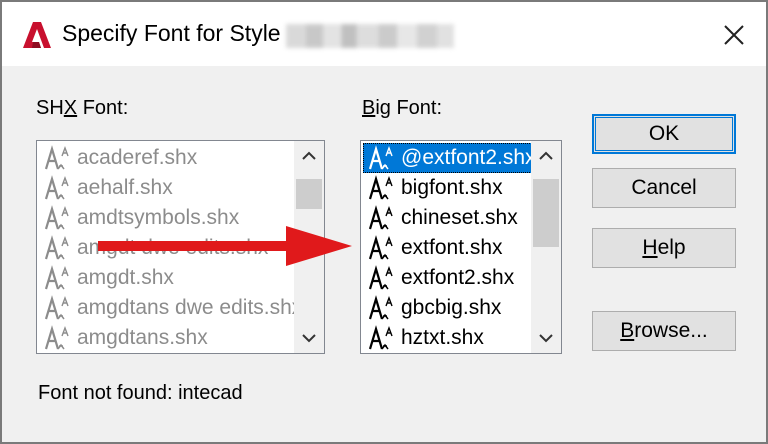 This screenshot has width=768, height=444. I want to click on font-file-name: acaderef.shx, so click(137, 157).